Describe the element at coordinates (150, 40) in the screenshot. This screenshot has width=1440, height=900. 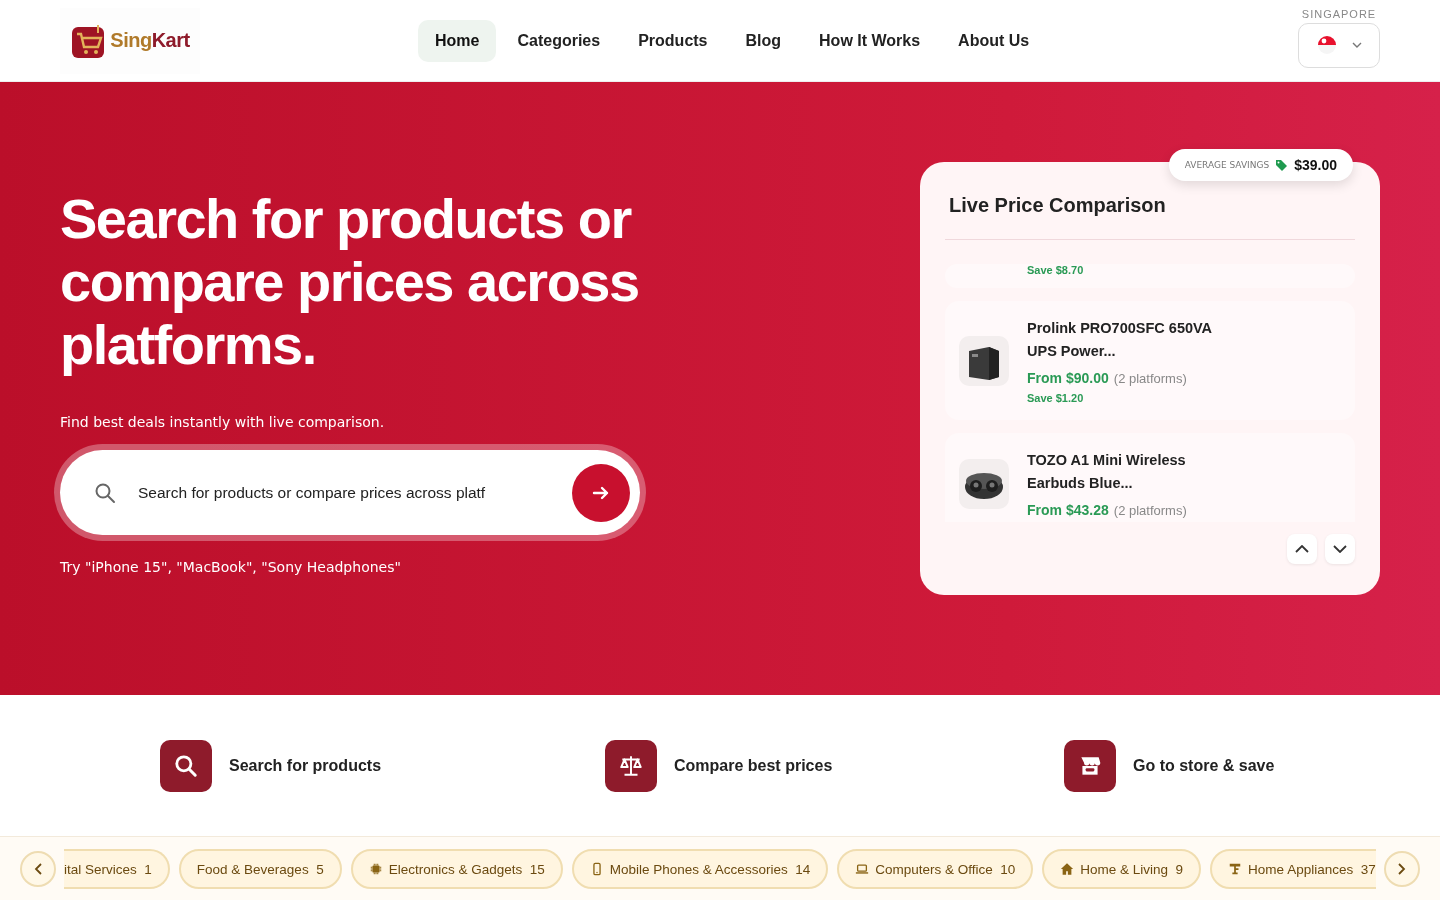
I see `logo-text: SingKart` at that location.